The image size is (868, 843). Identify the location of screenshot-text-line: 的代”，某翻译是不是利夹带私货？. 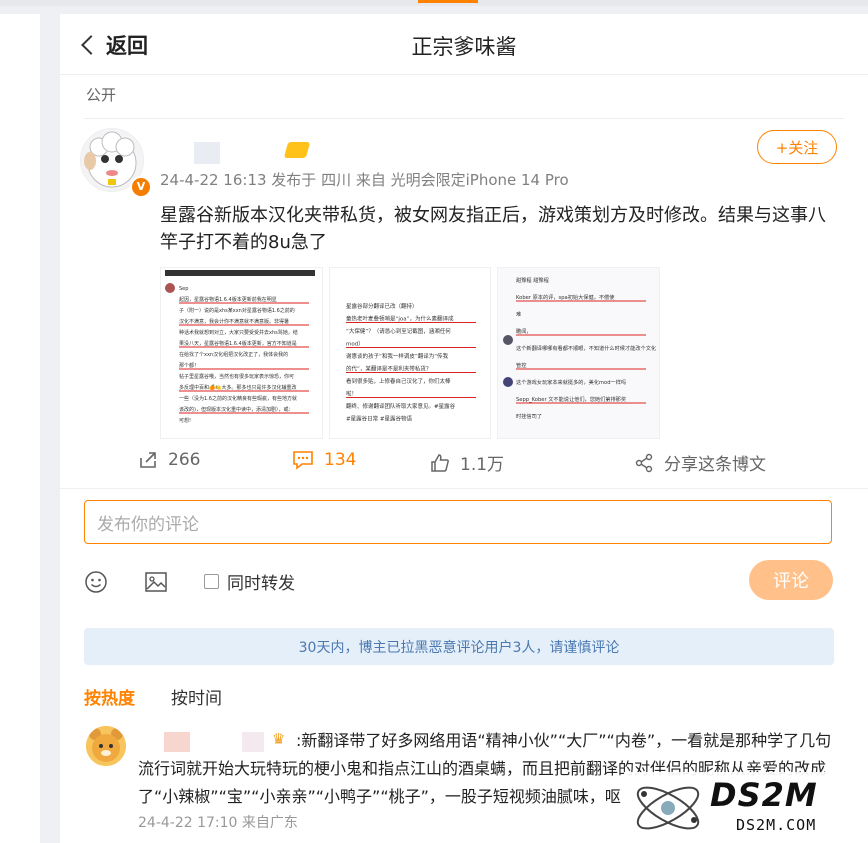
(388, 369).